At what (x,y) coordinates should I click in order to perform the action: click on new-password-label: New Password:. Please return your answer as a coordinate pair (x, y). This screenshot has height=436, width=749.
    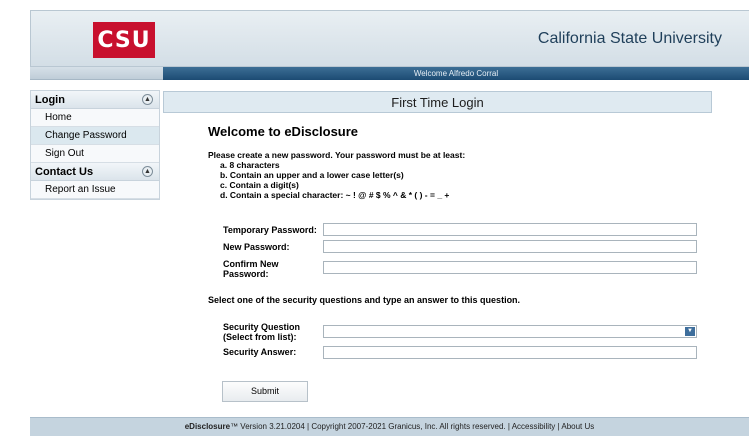
    Looking at the image, I should click on (256, 247).